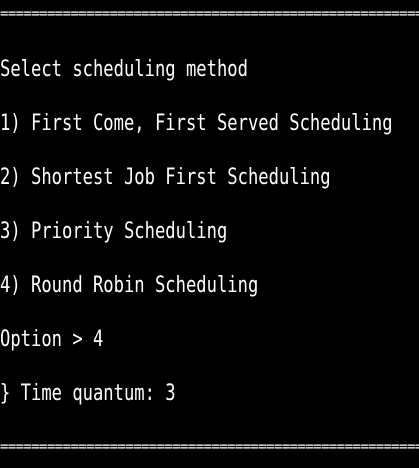  I want to click on menu-option-fcfs: 1) First Come, First Served Scheduling, so click(196, 123).